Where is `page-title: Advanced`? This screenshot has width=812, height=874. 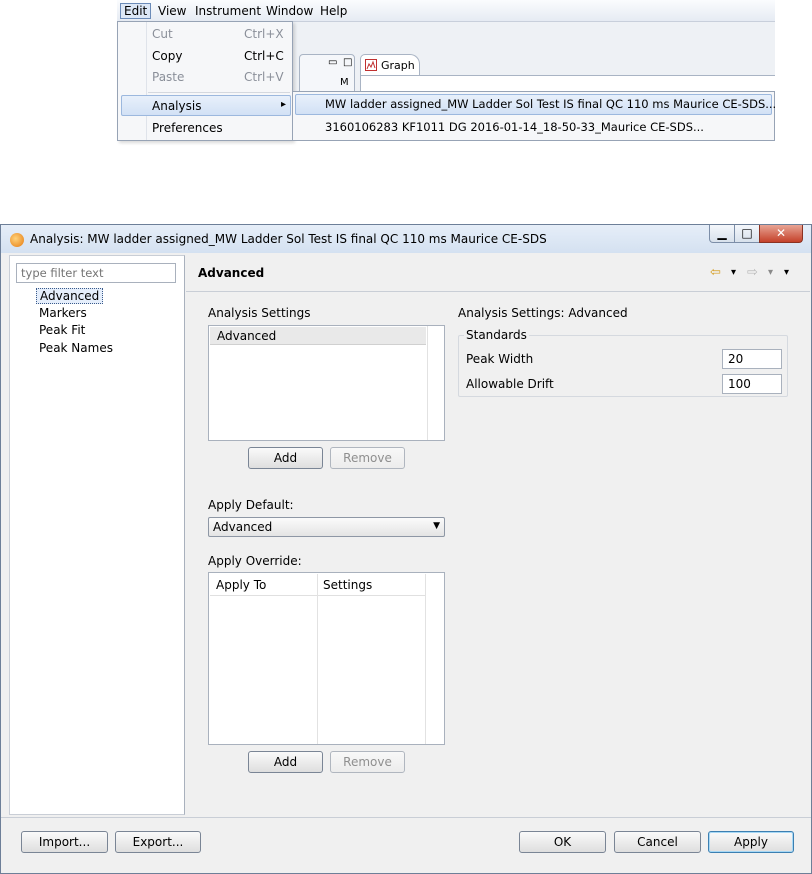
page-title: Advanced is located at coordinates (231, 273).